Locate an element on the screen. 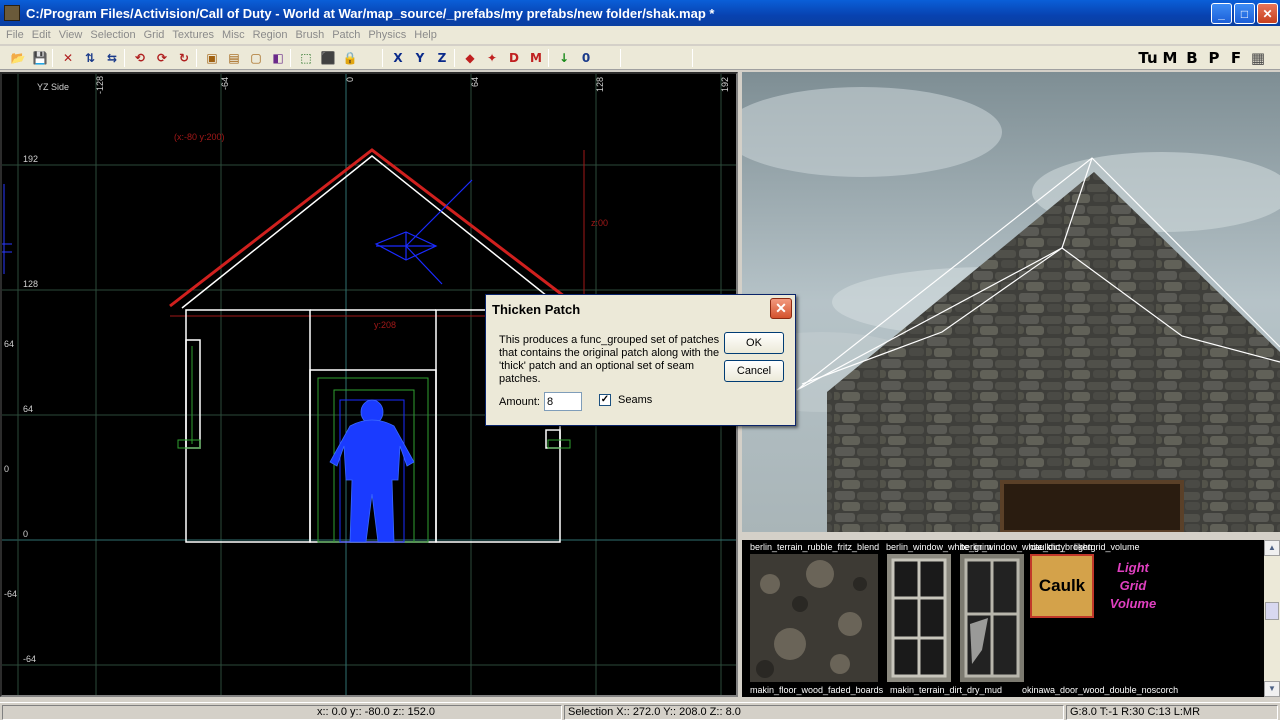  caulk-label: Caulk is located at coordinates (1062, 585).